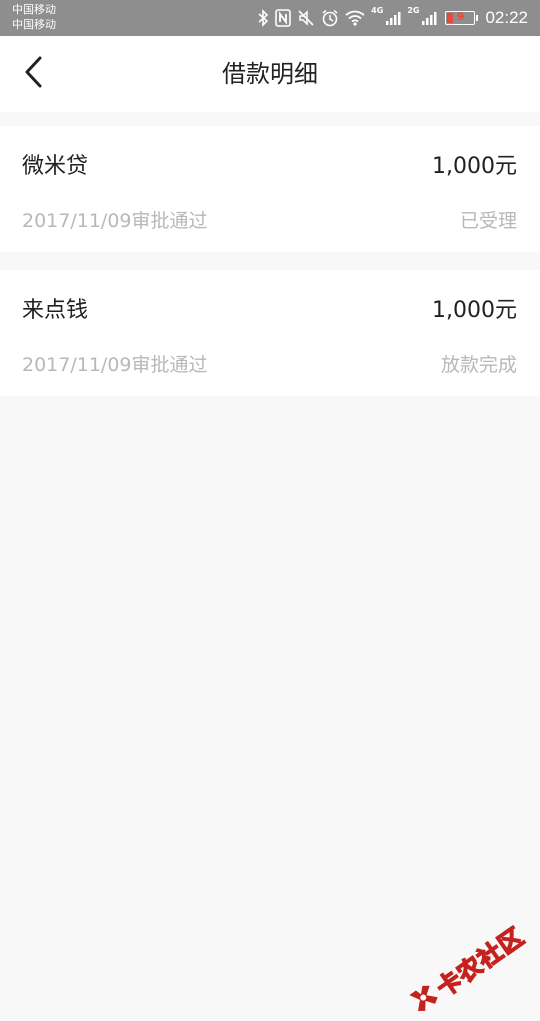  I want to click on loan-name: 来点钱, so click(55, 310).